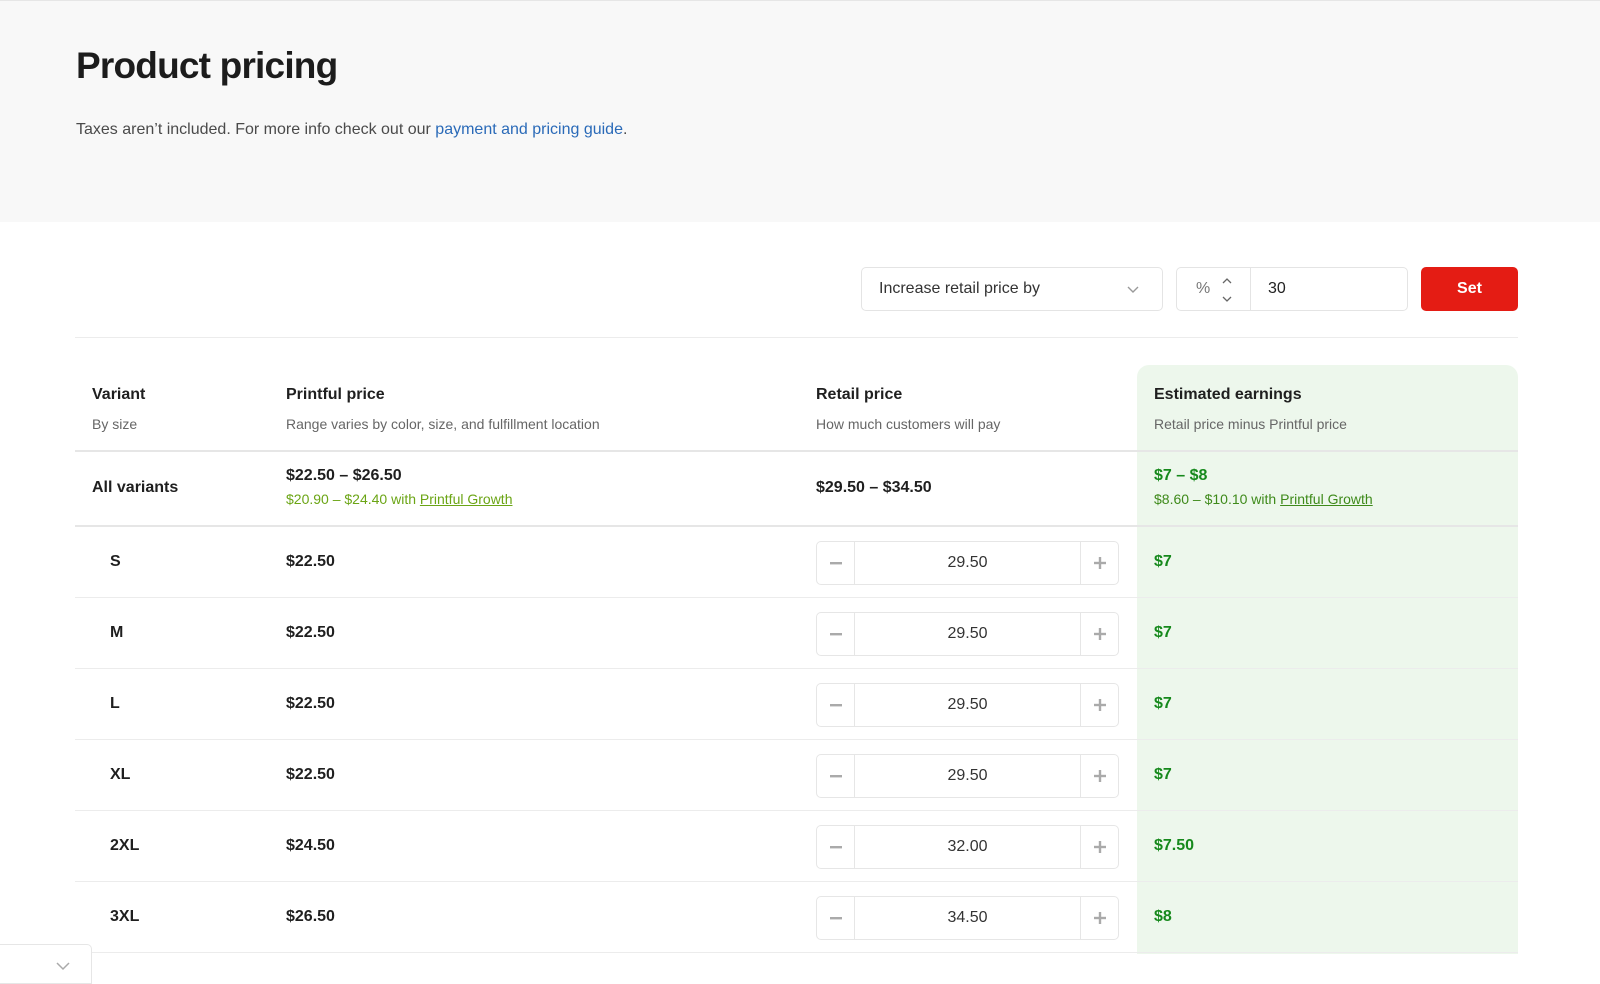  What do you see at coordinates (1227, 290) in the screenshot?
I see `unit-spinner-icon` at bounding box center [1227, 290].